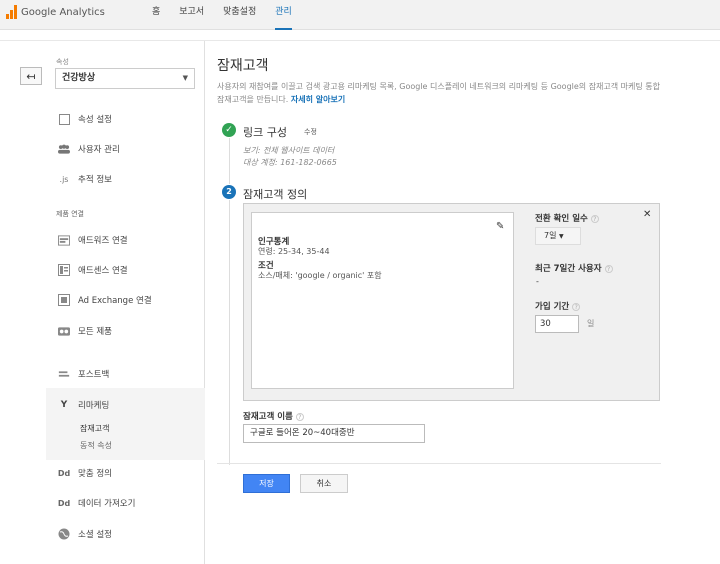 This screenshot has width=720, height=564. I want to click on sidebar-item-adwords-linking: 애드워즈 연결, so click(93, 240).